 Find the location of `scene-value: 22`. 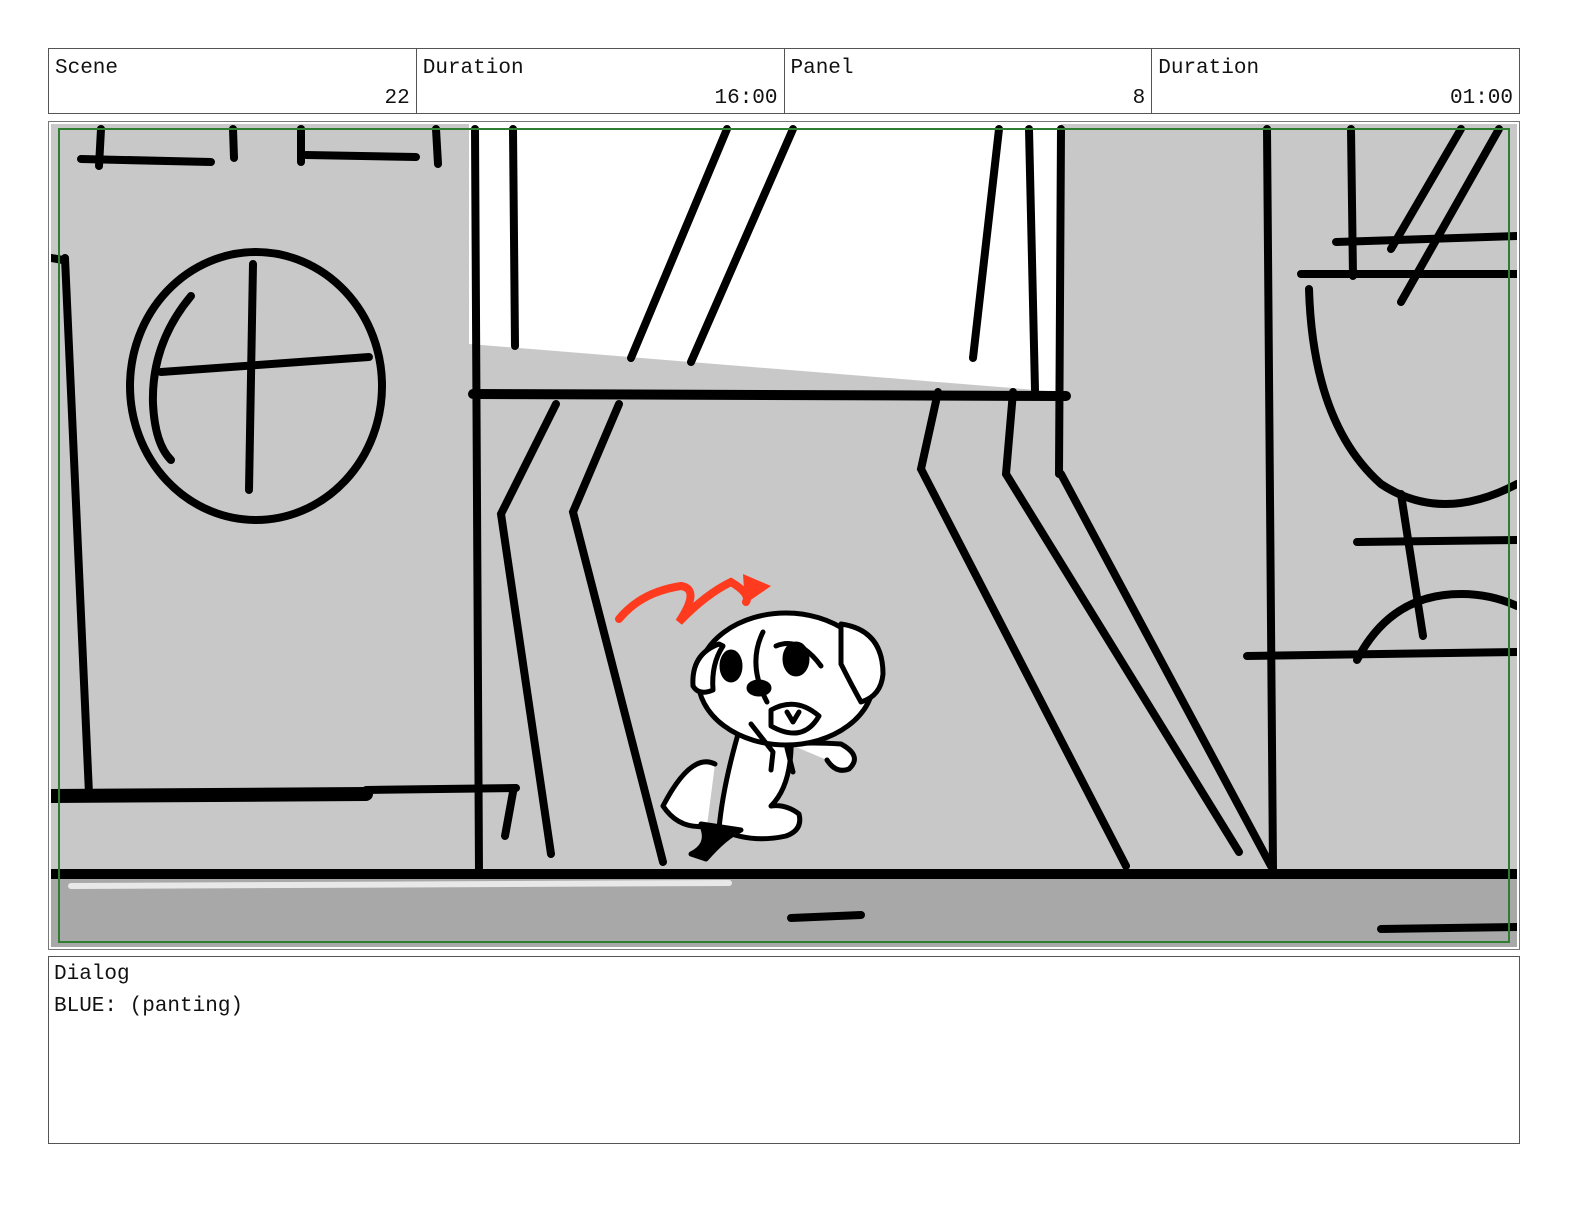

scene-value: 22 is located at coordinates (397, 98).